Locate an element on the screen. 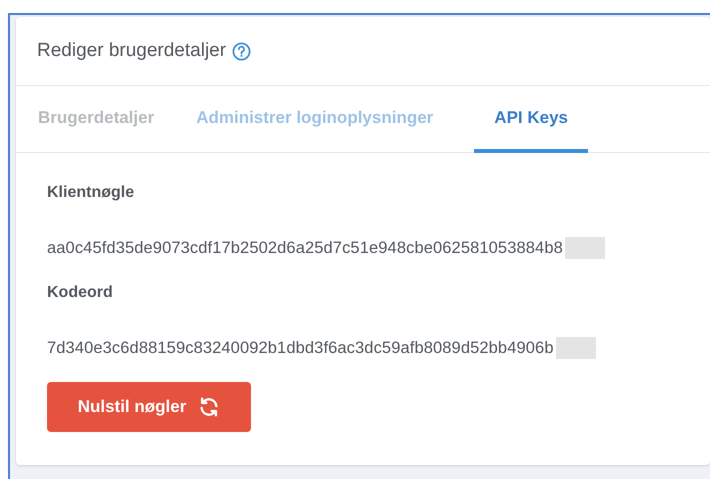 Image resolution: width=710 pixels, height=479 pixels. field-label: Kodeord is located at coordinates (80, 293).